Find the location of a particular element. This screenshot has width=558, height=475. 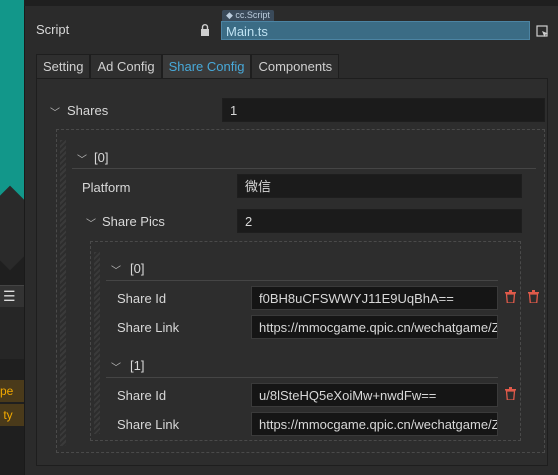

share-item-0-label: [0] is located at coordinates (101, 157).